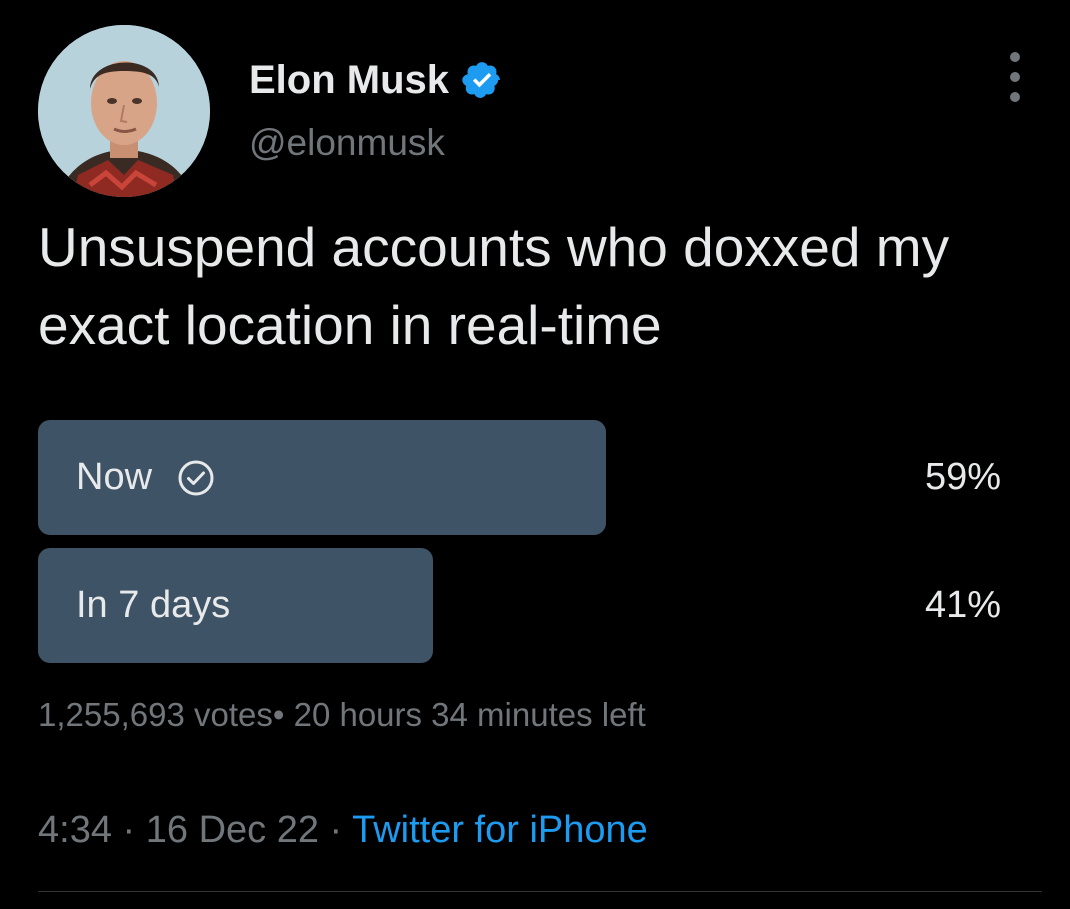  I want to click on verified-badge-icon, so click(482, 80).